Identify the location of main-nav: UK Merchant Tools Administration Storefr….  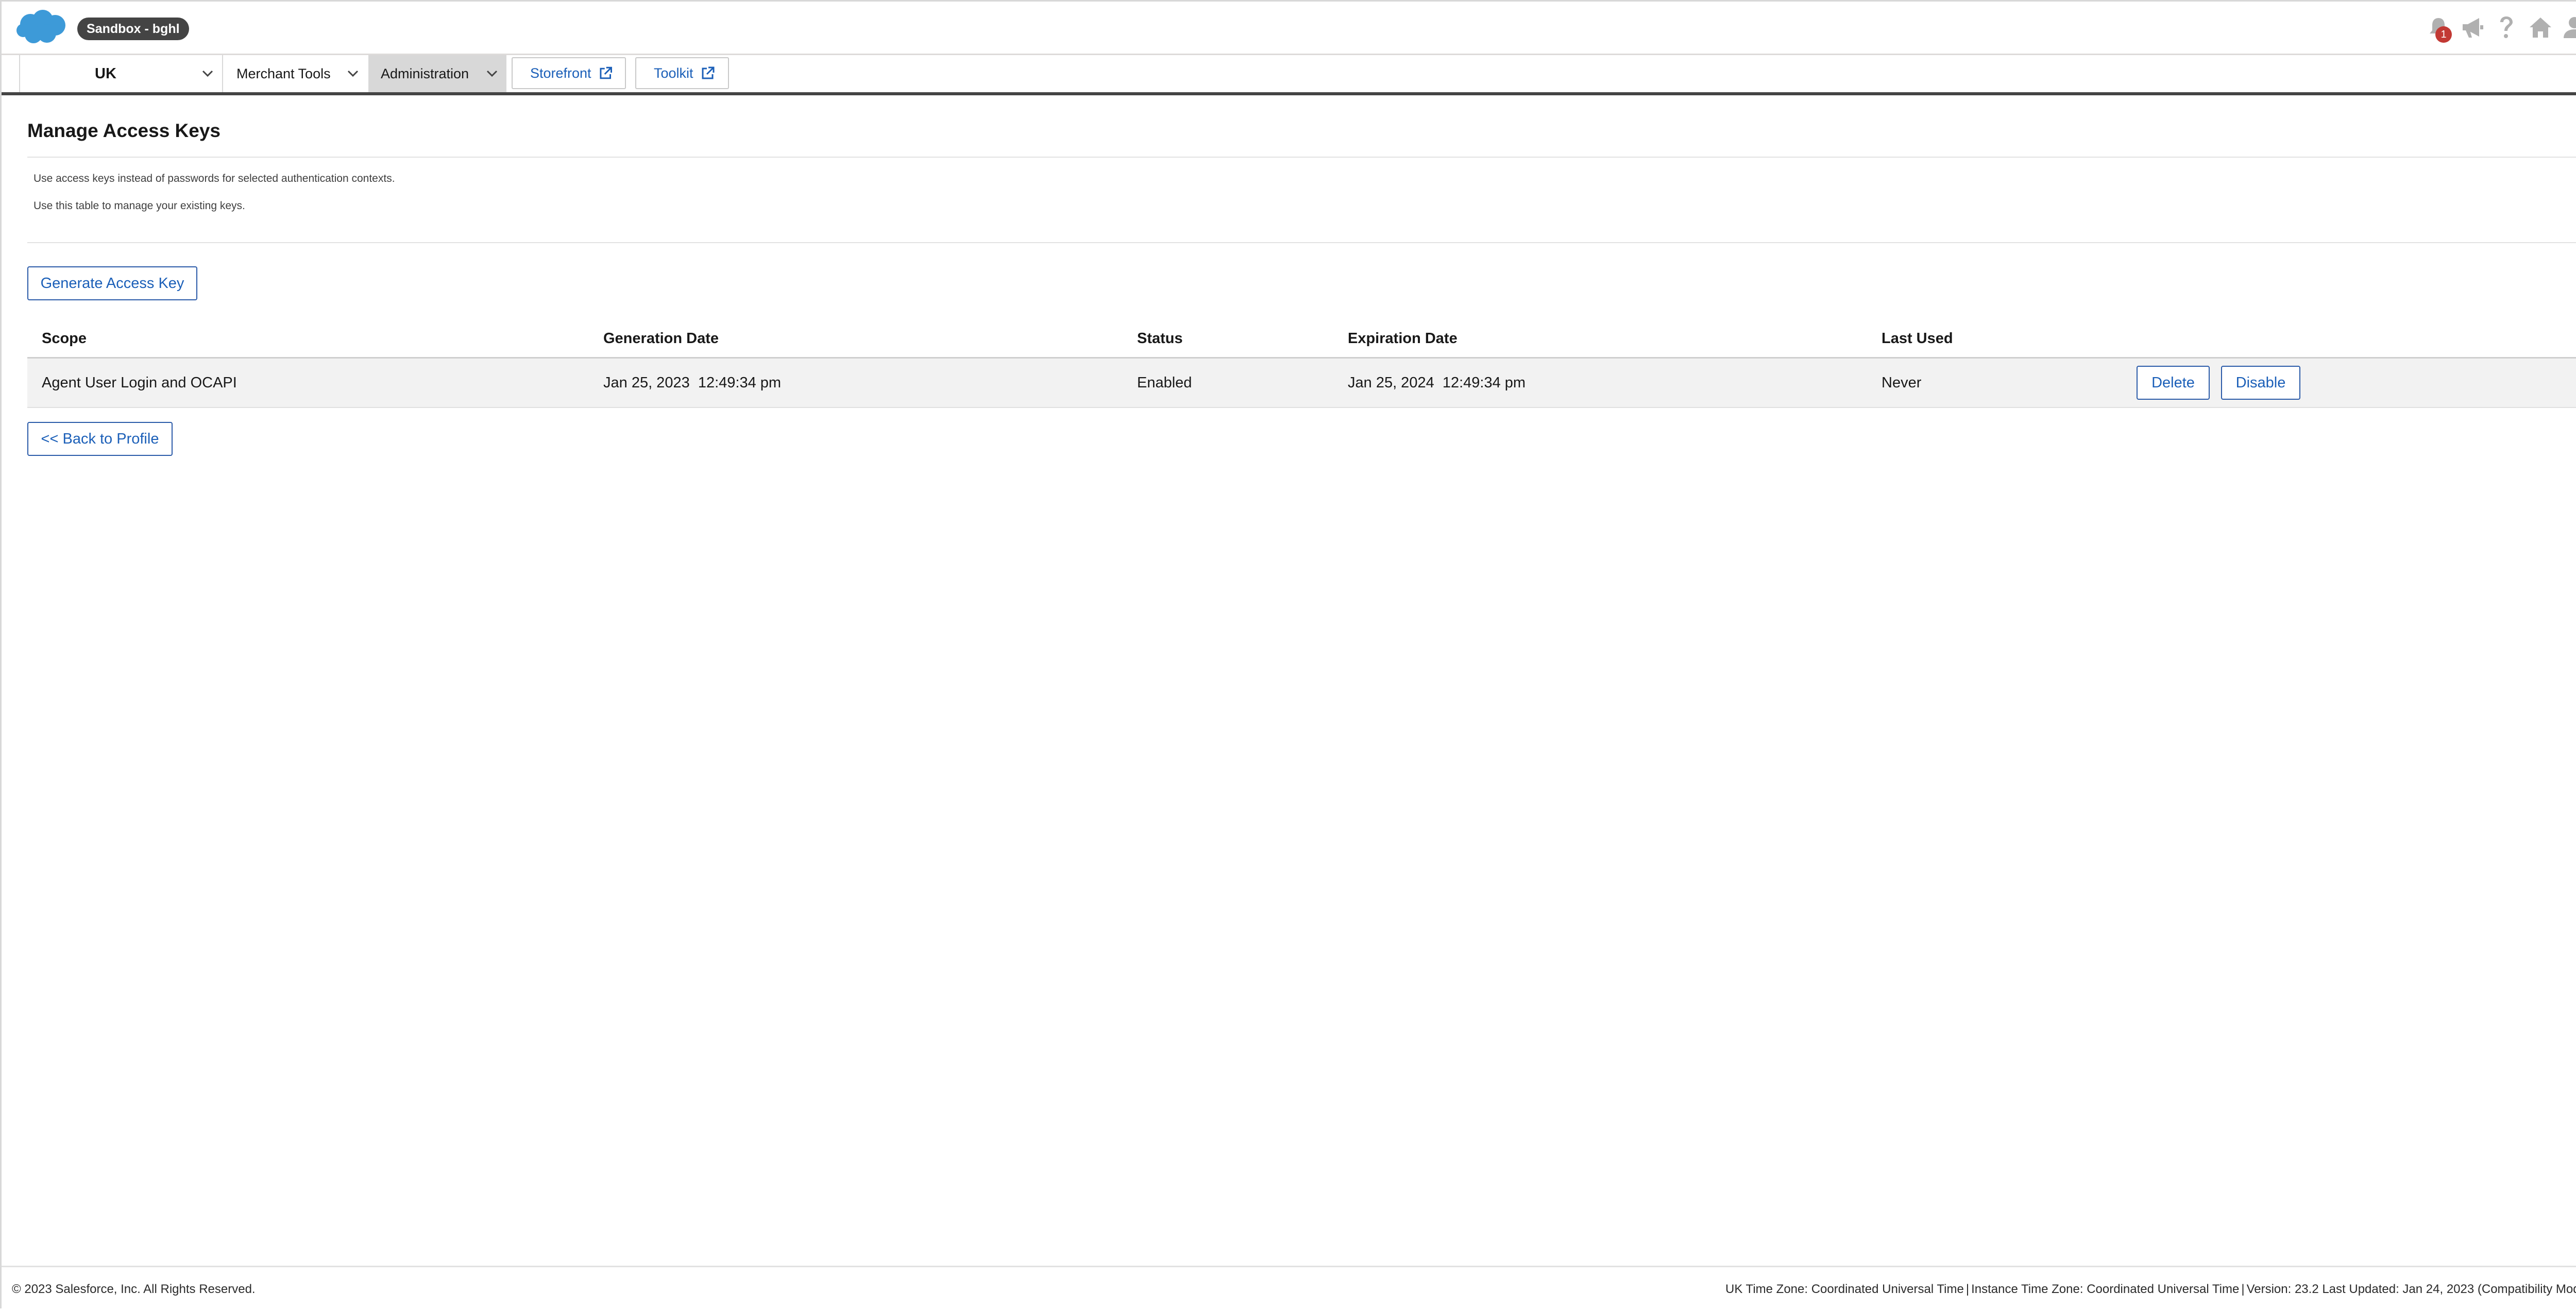
(1289, 75).